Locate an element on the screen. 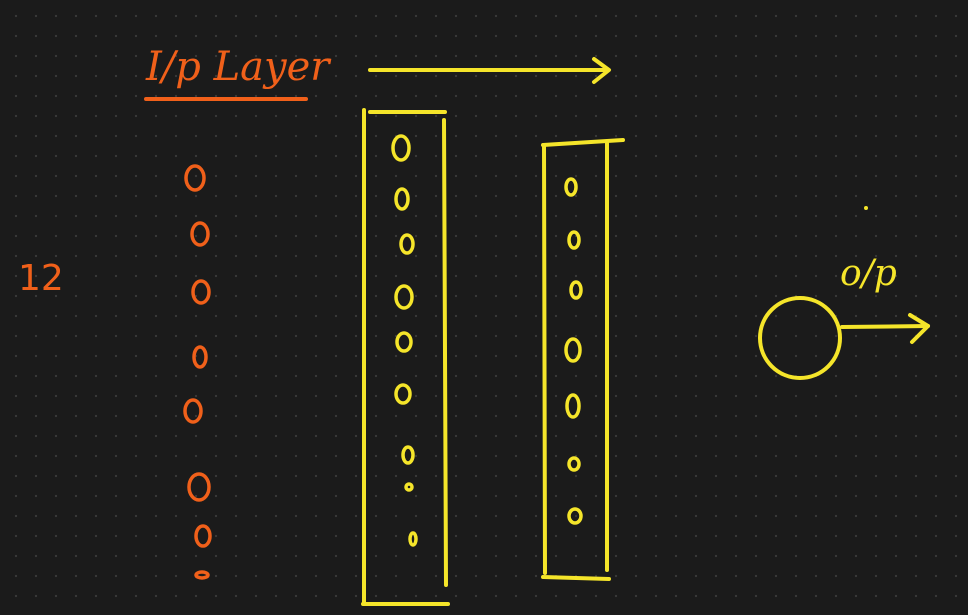 Image resolution: width=968 pixels, height=615 pixels. hidden-layer-1-box is located at coordinates (405, 357).